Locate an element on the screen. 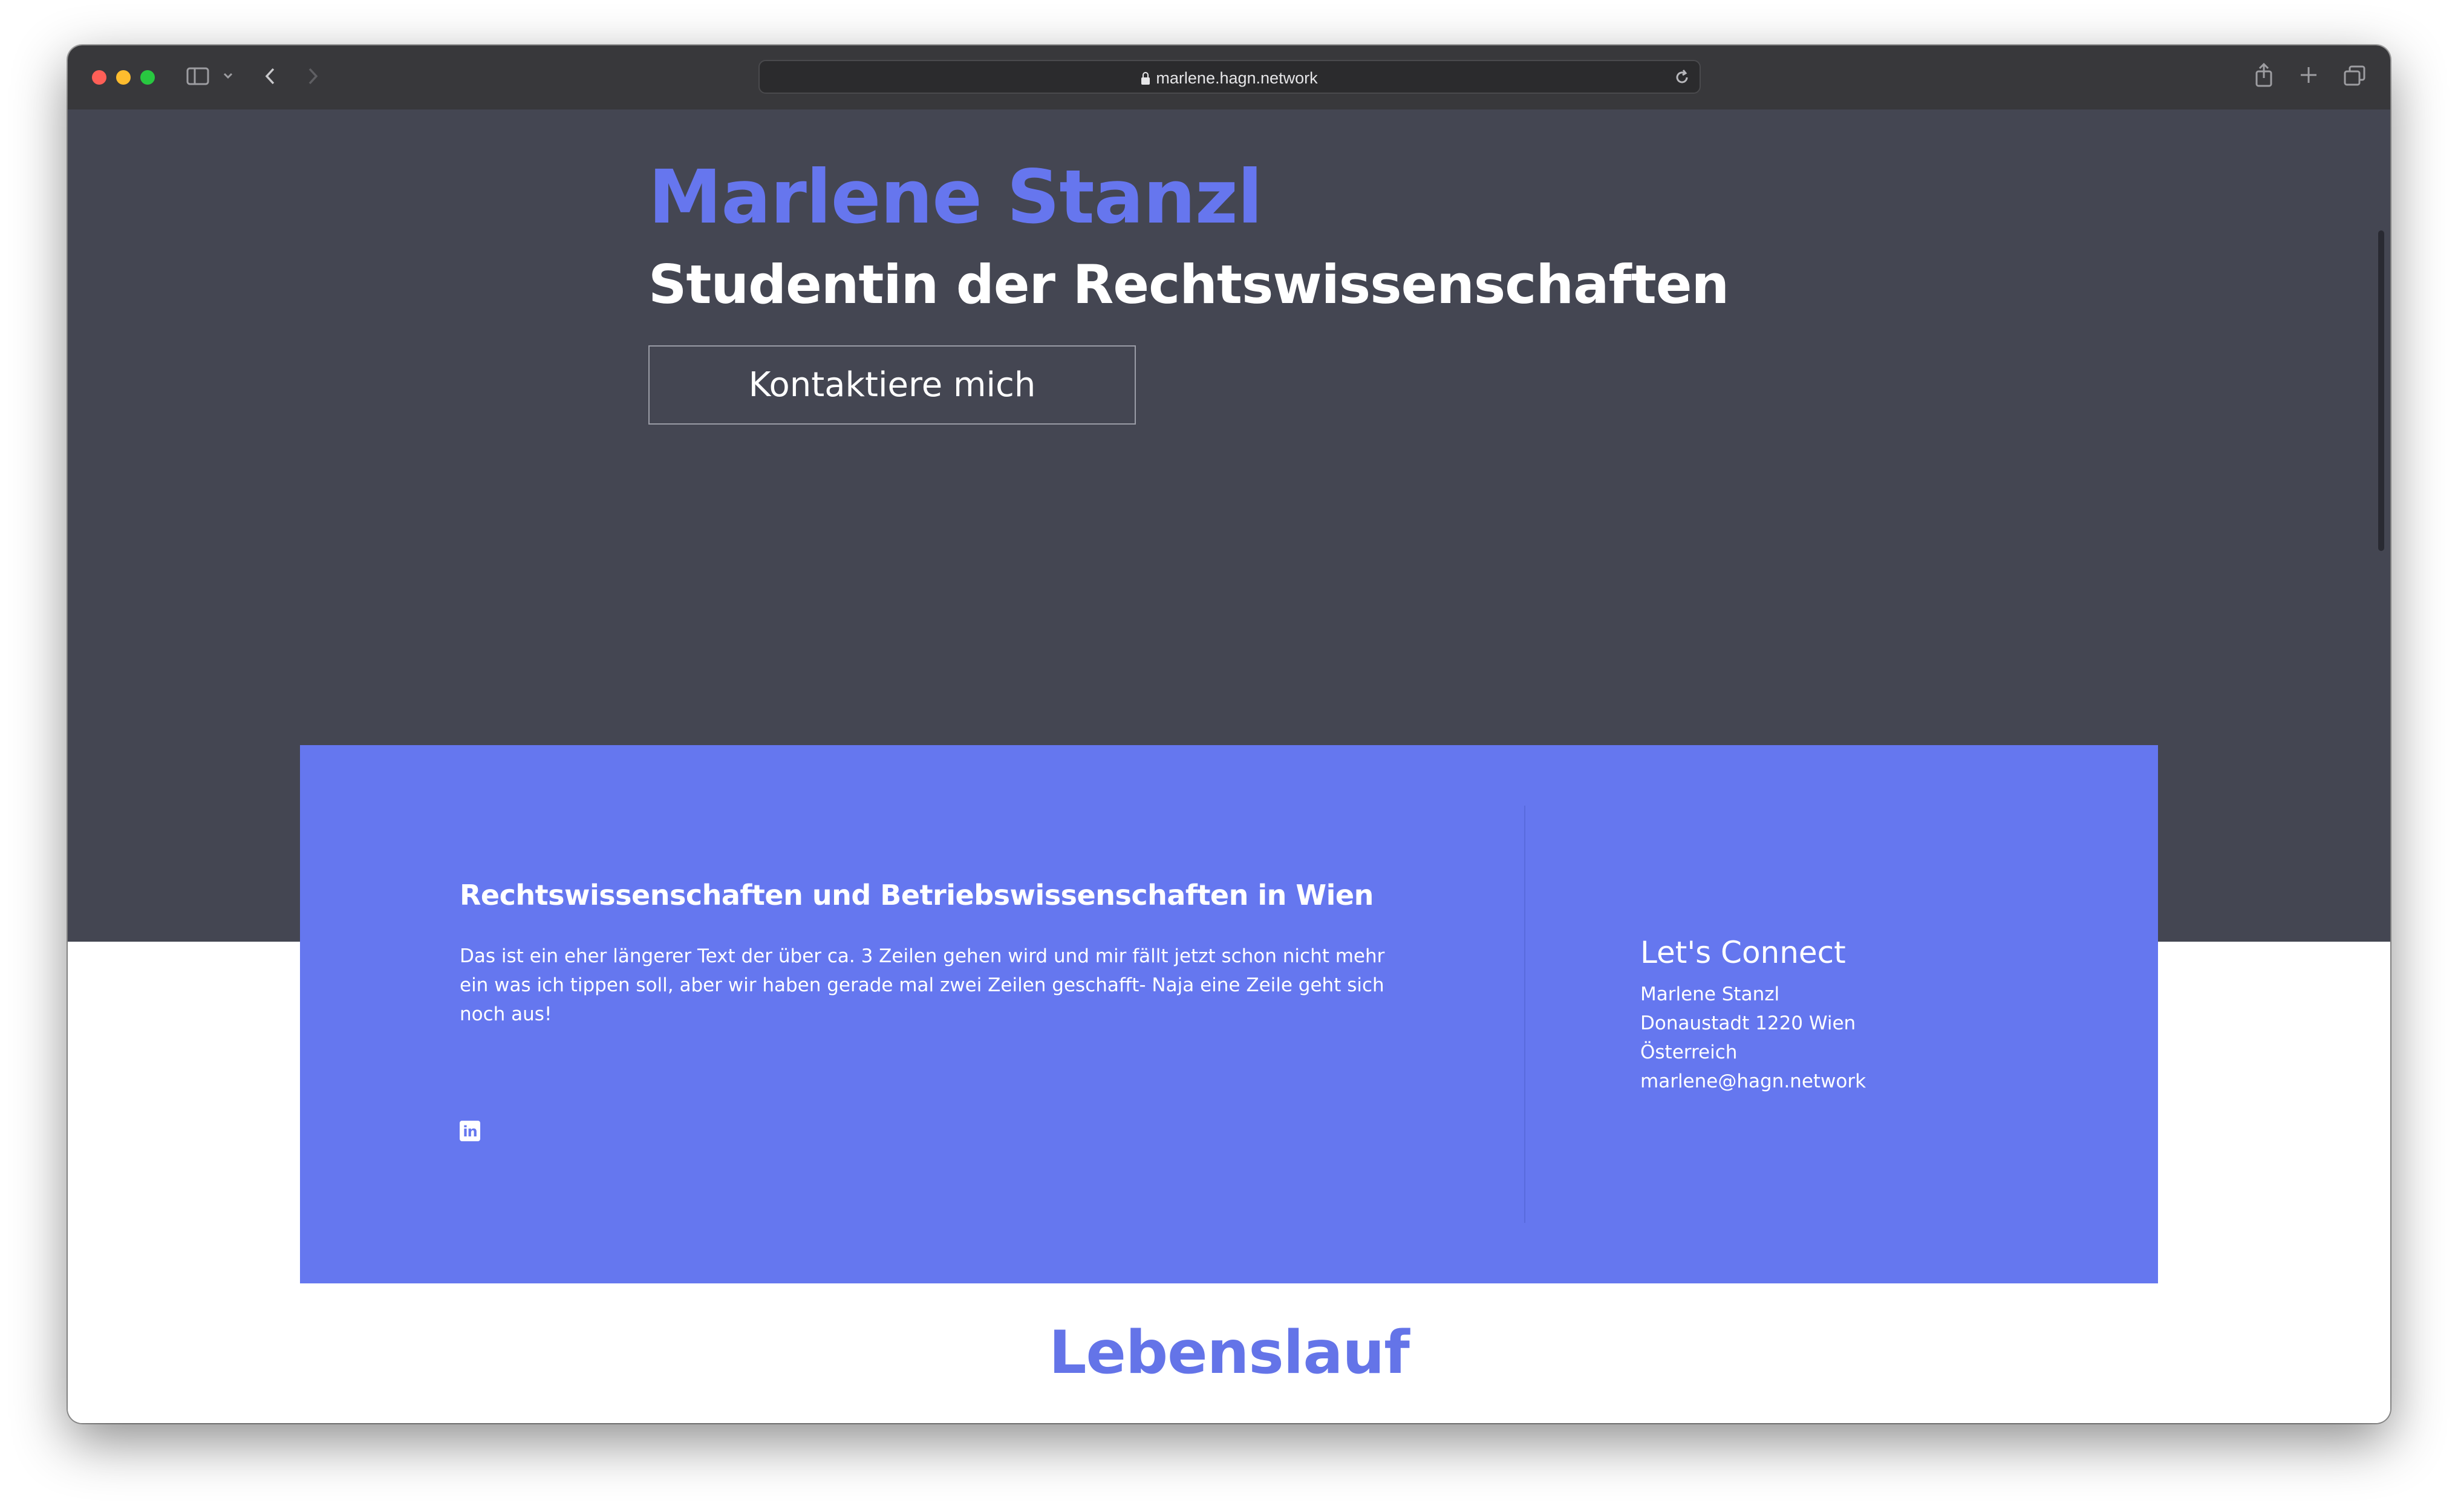 The height and width of the screenshot is (1512, 2458). back-arrow-icon is located at coordinates (270, 76).